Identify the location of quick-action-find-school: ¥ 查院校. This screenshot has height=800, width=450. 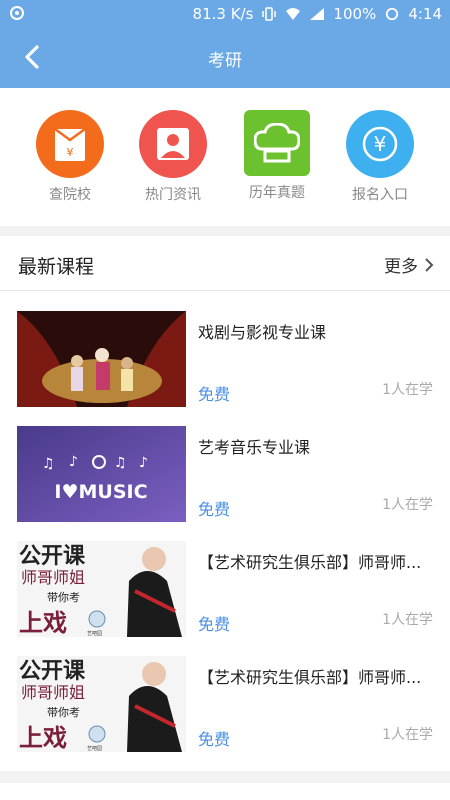
(70, 157).